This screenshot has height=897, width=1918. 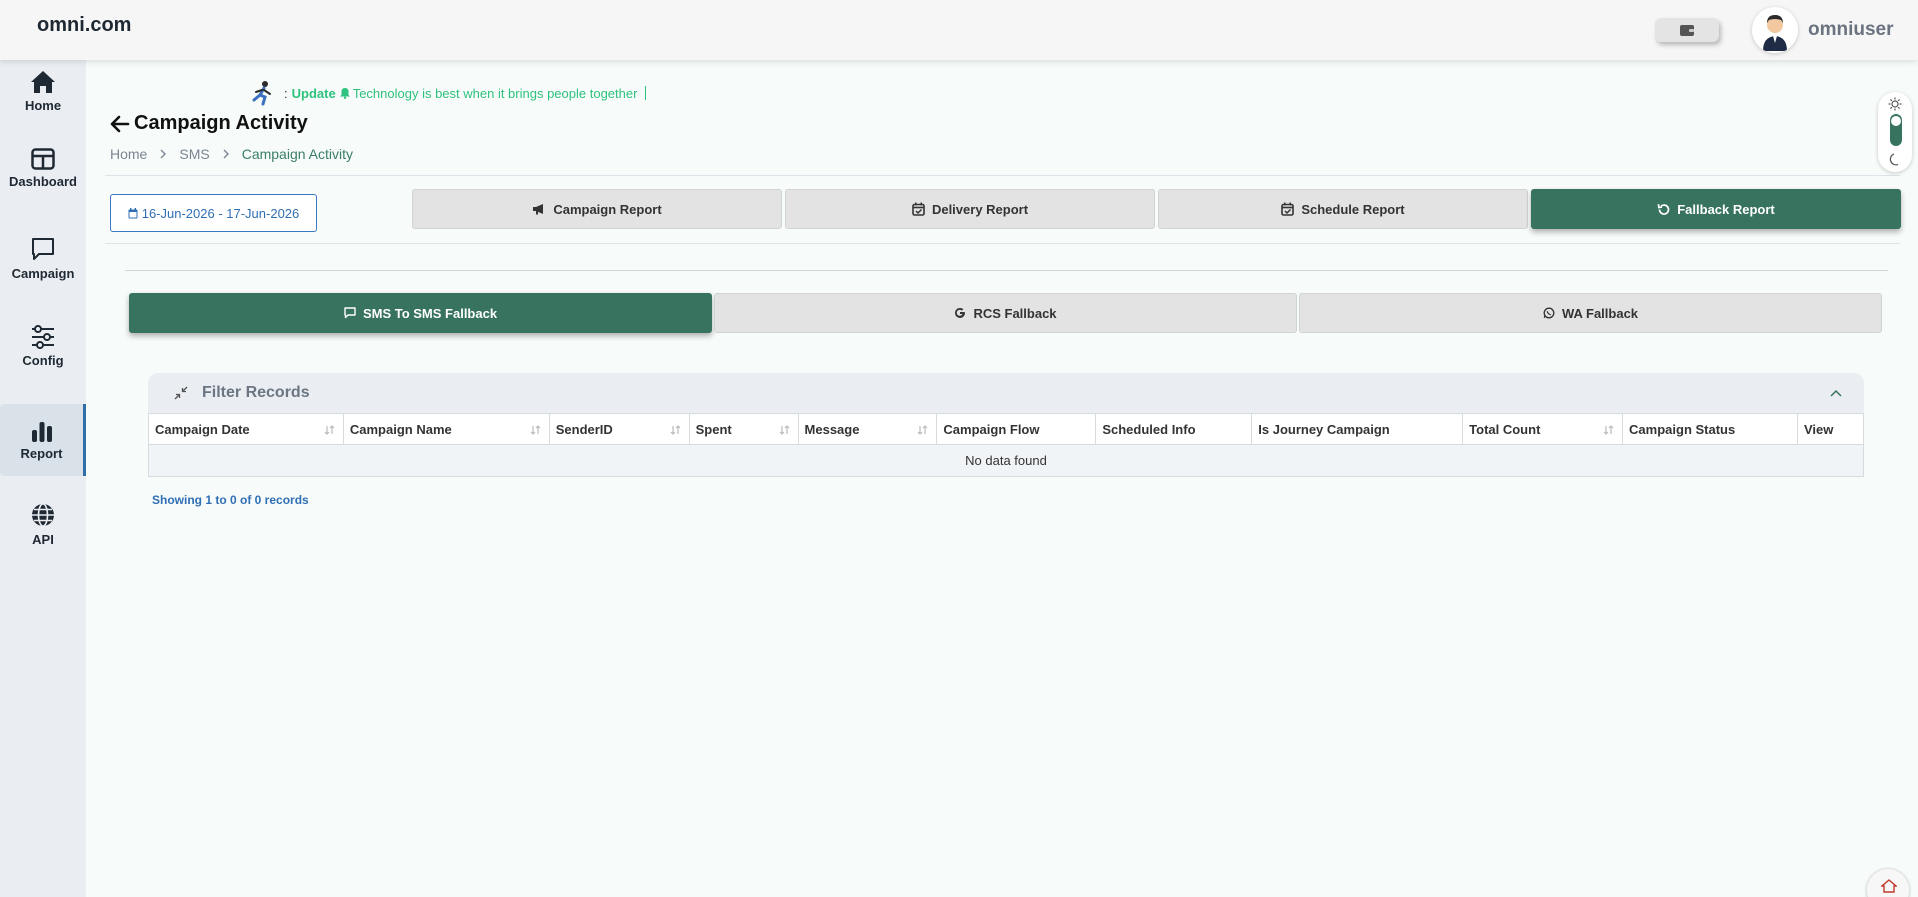 I want to click on wallet-button, so click(x=1687, y=30).